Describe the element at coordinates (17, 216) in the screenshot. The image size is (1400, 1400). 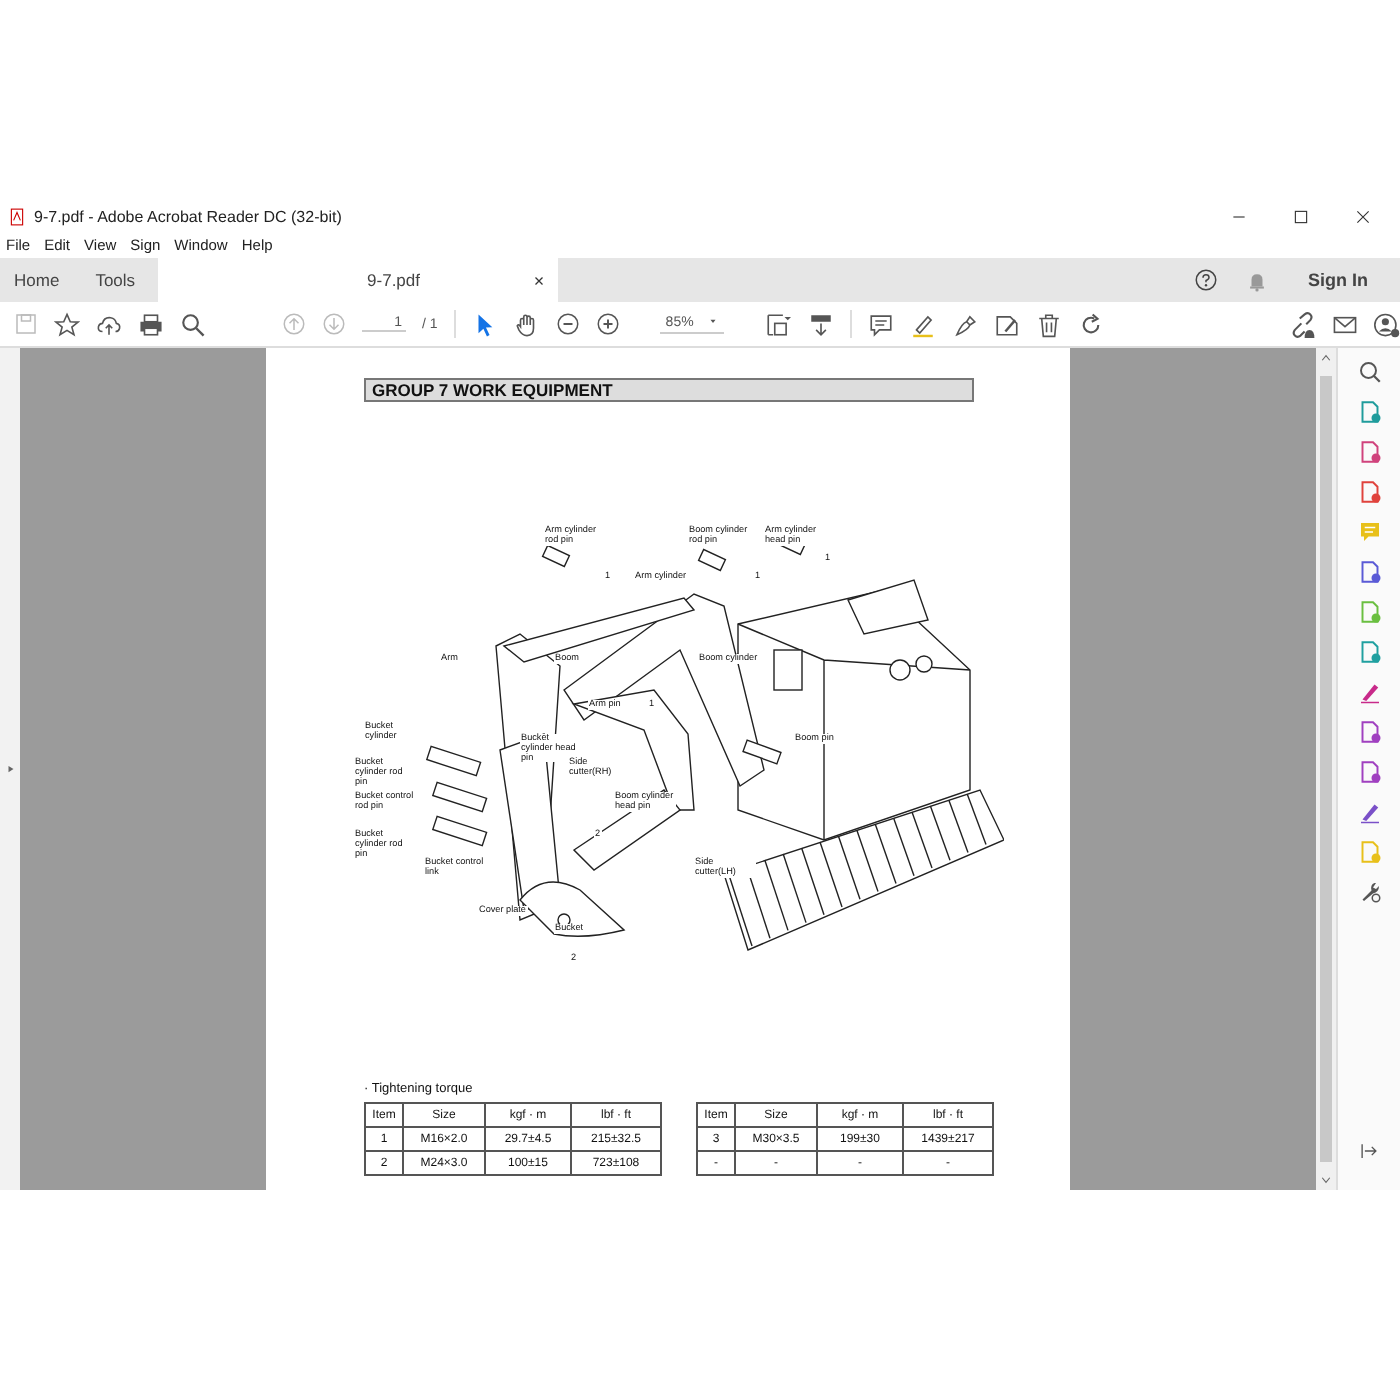
I see `pdf-file-icon` at that location.